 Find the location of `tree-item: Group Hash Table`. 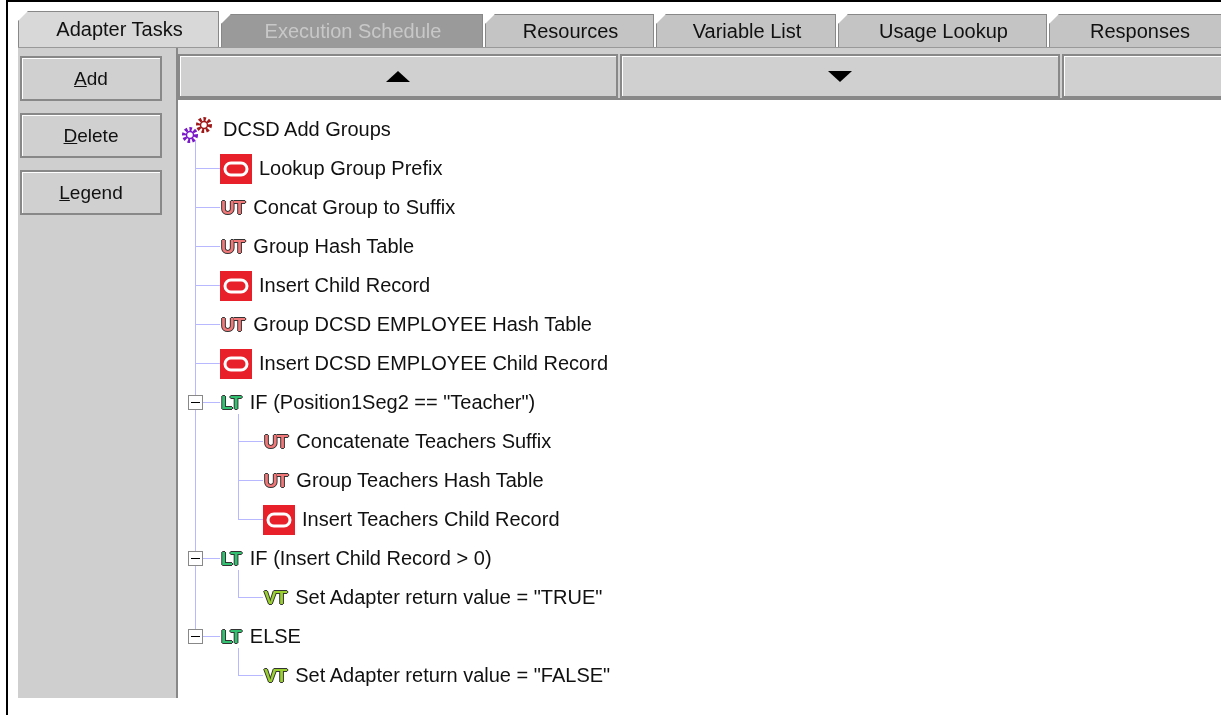

tree-item: Group Hash Table is located at coordinates (334, 246).